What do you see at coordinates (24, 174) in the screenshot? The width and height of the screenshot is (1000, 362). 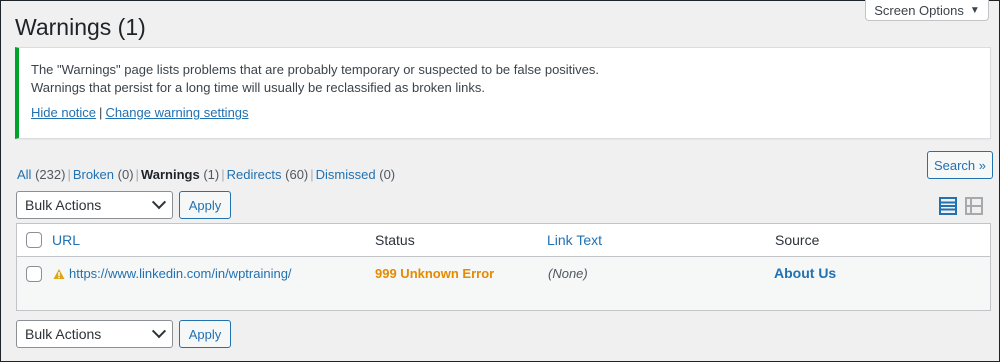 I see `filter-all: All` at bounding box center [24, 174].